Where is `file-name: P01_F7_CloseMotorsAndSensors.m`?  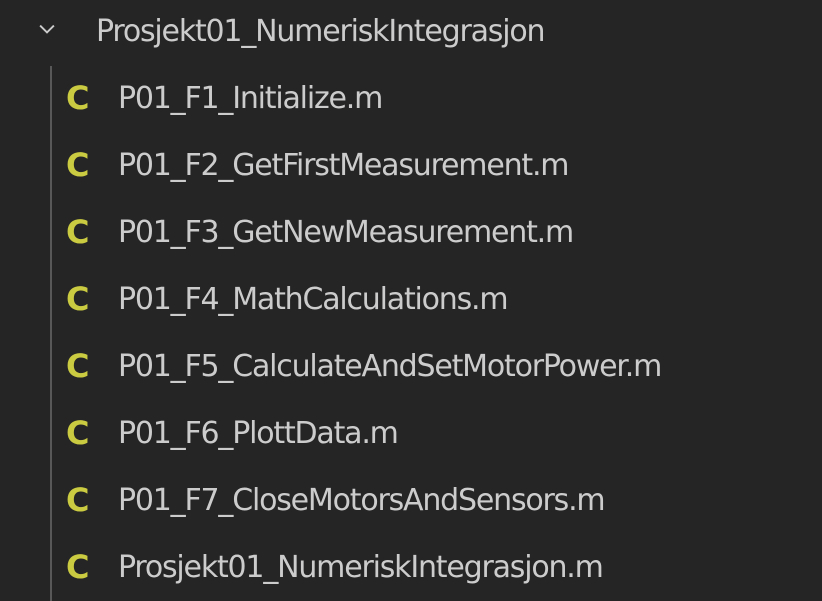
file-name: P01_F7_CloseMotorsAndSensors.m is located at coordinates (362, 500).